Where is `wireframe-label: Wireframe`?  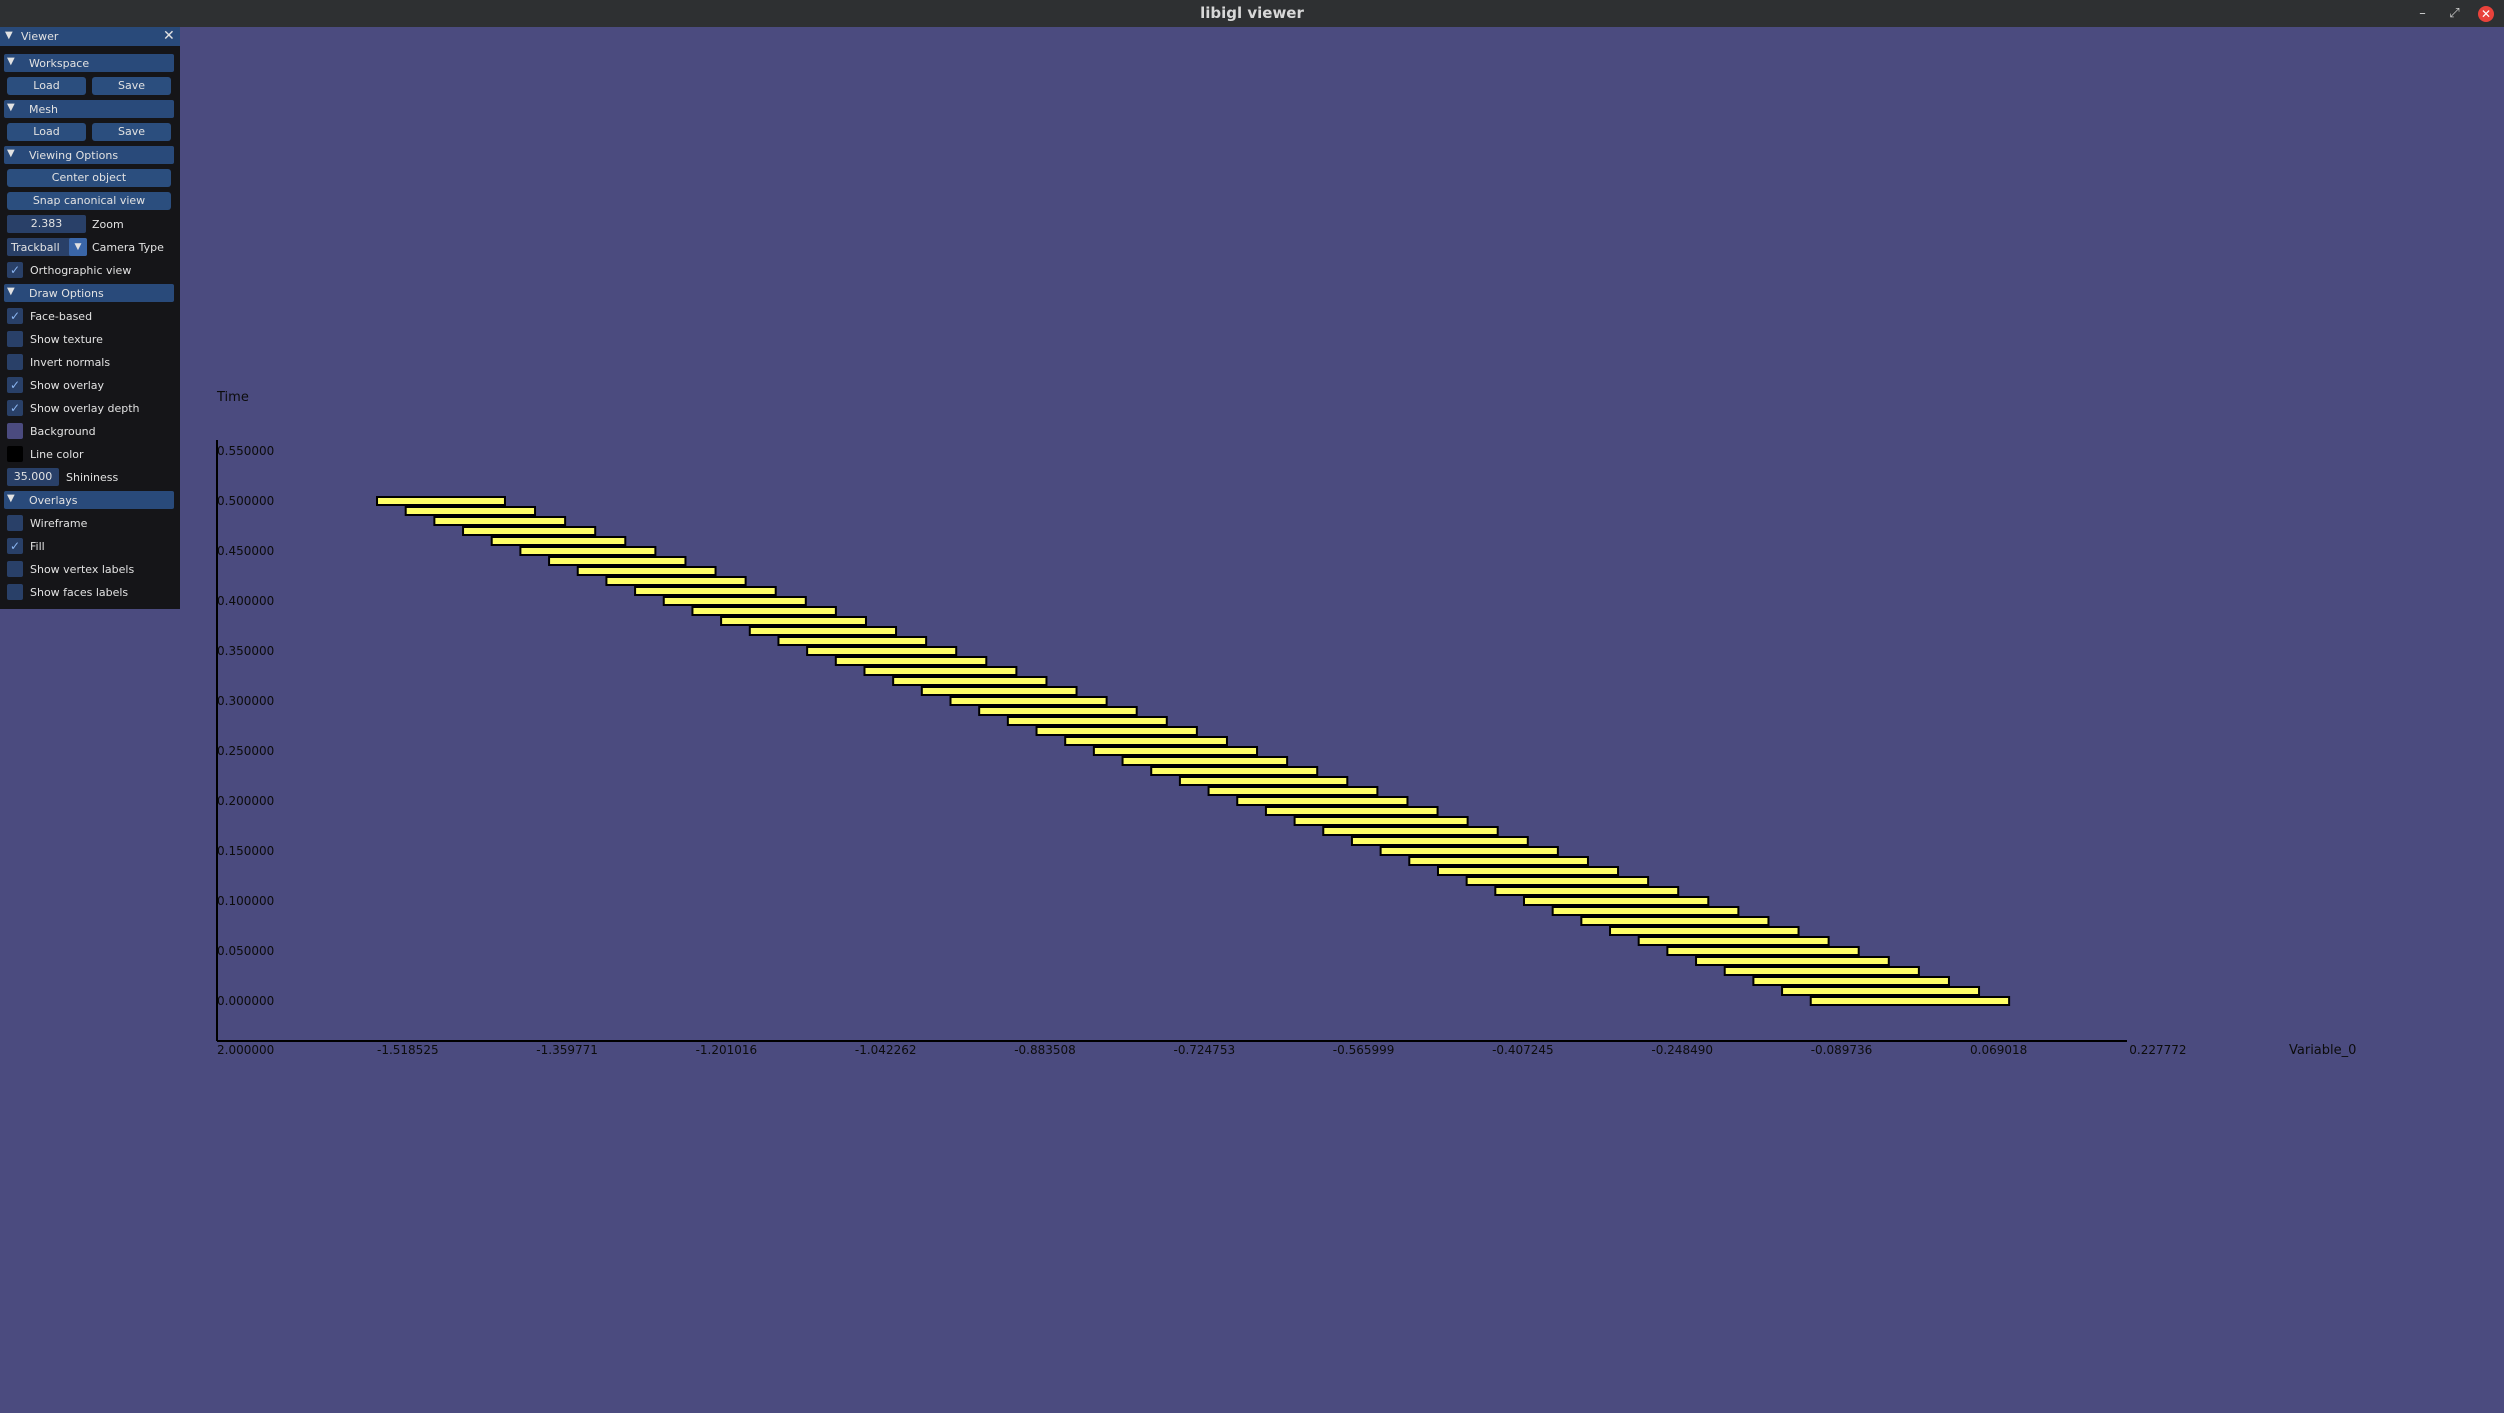
wireframe-label: Wireframe is located at coordinates (59, 523).